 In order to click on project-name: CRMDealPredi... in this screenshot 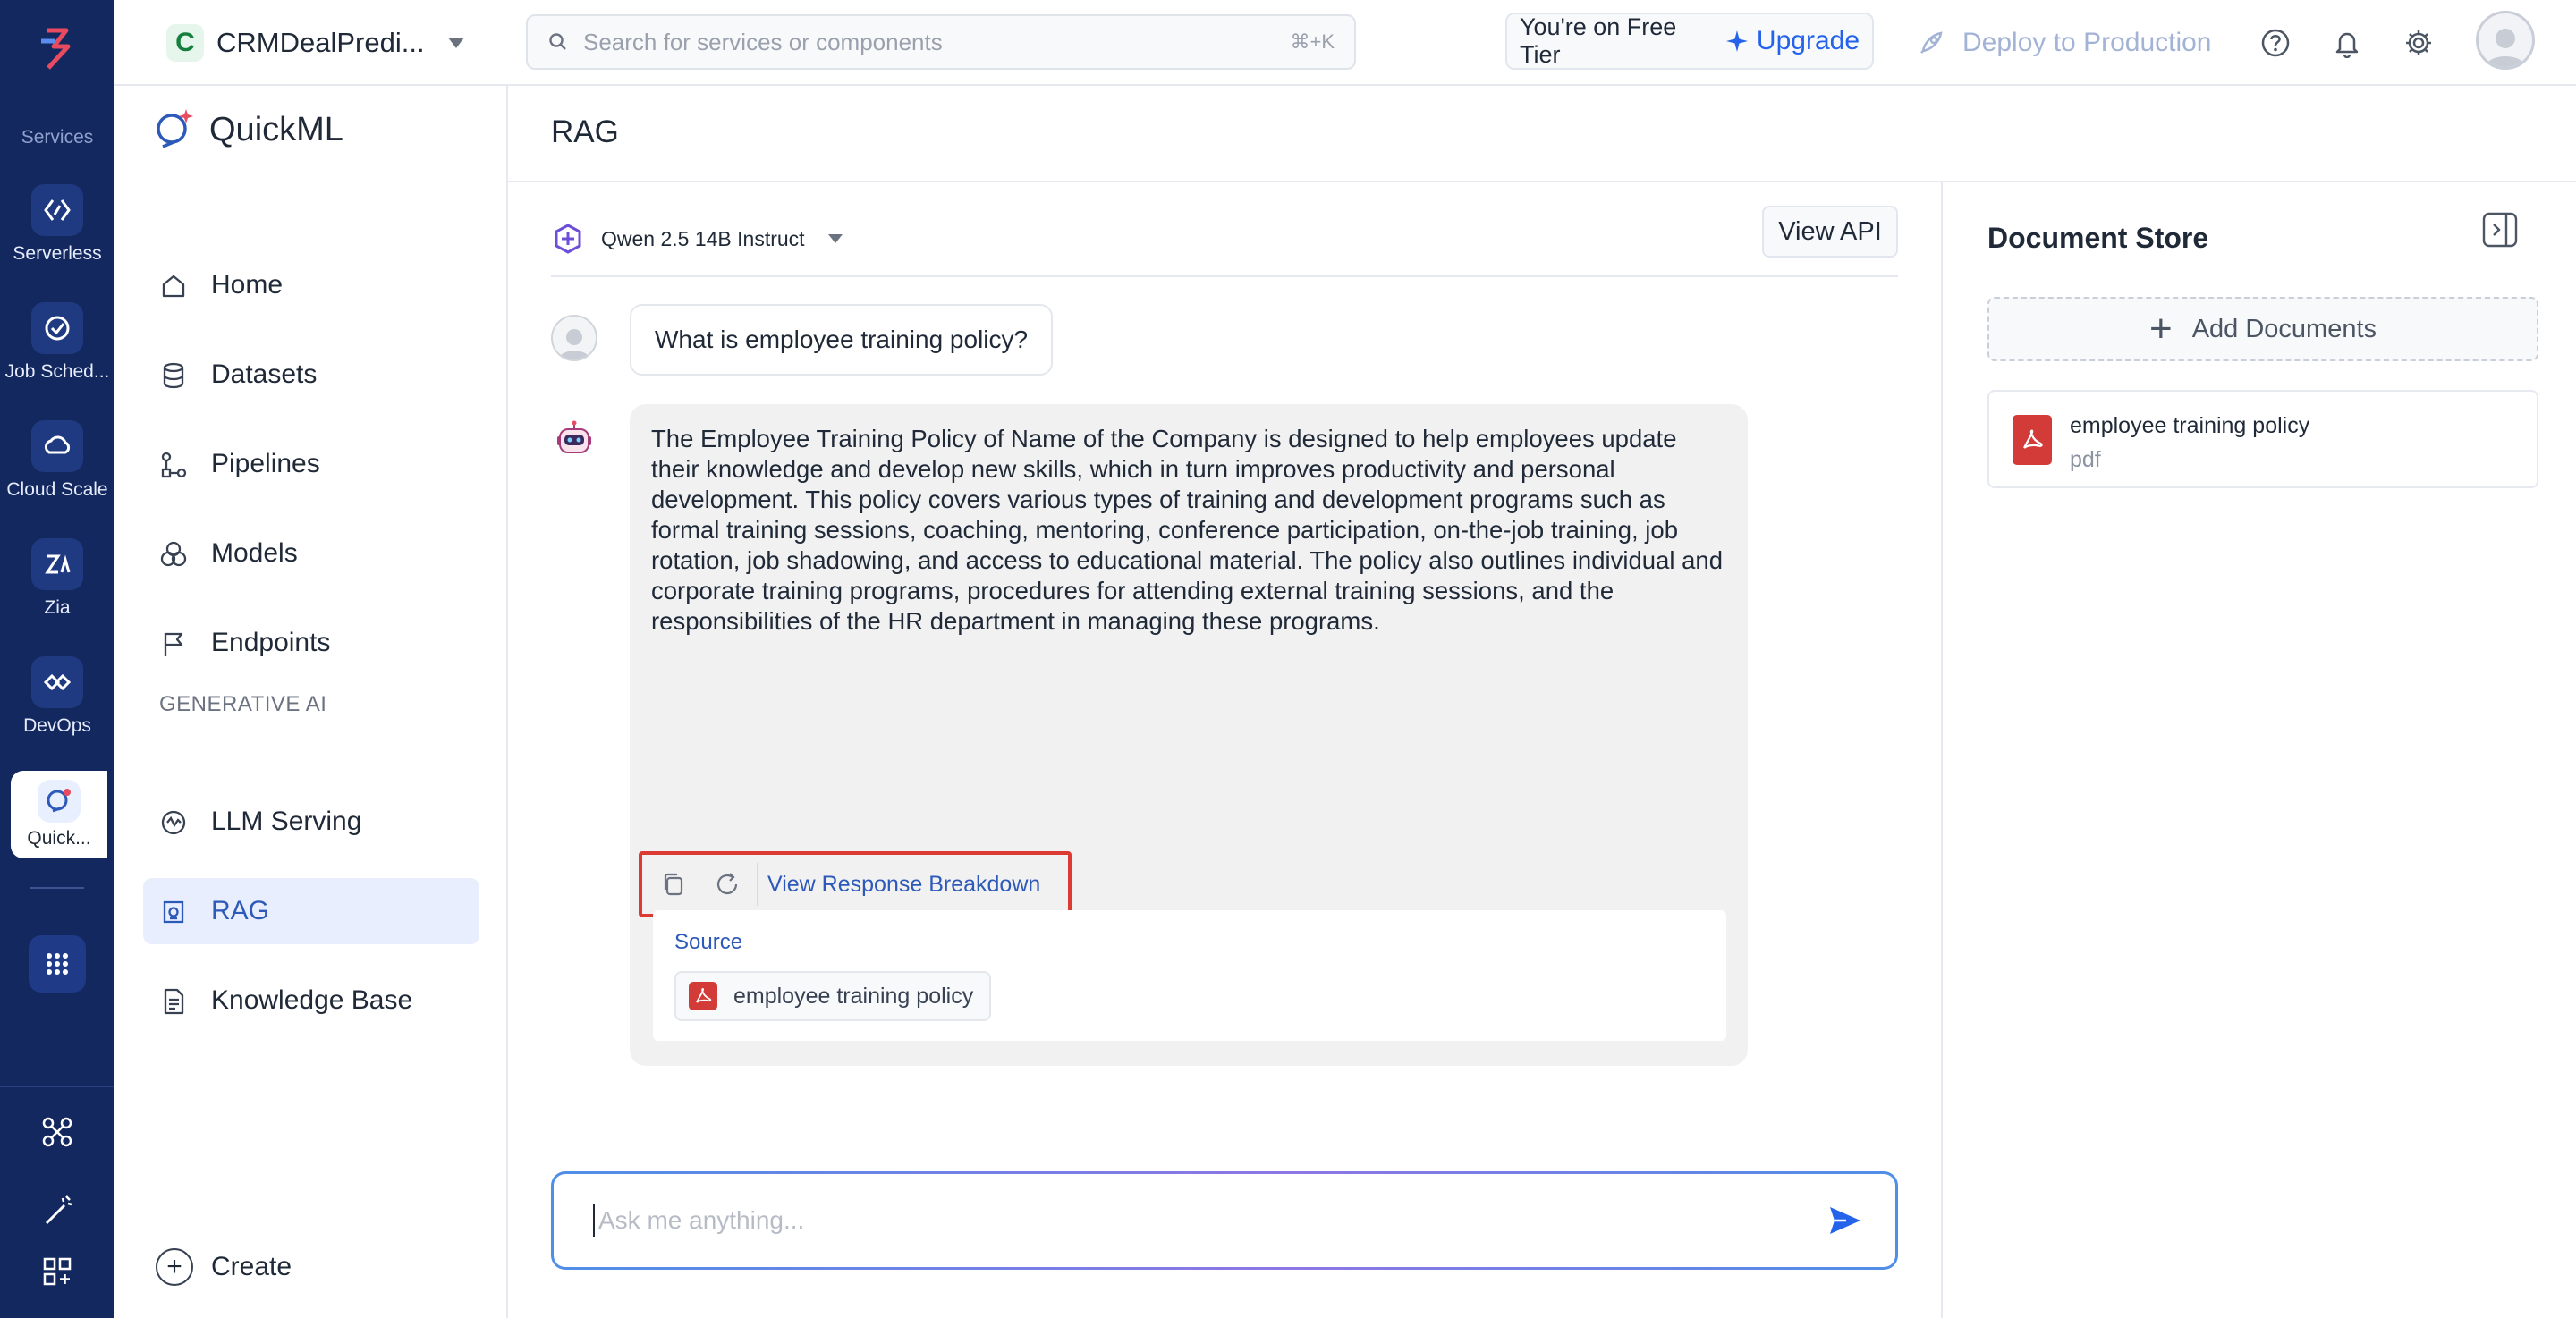, I will do `click(320, 43)`.